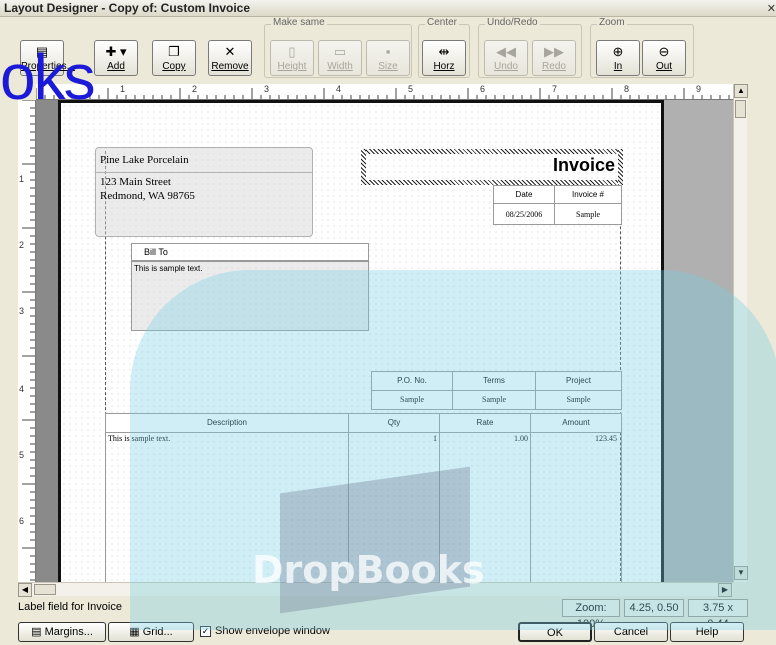 This screenshot has height=645, width=776. Describe the element at coordinates (576, 423) in the screenshot. I see `amount-header: Amount` at that location.